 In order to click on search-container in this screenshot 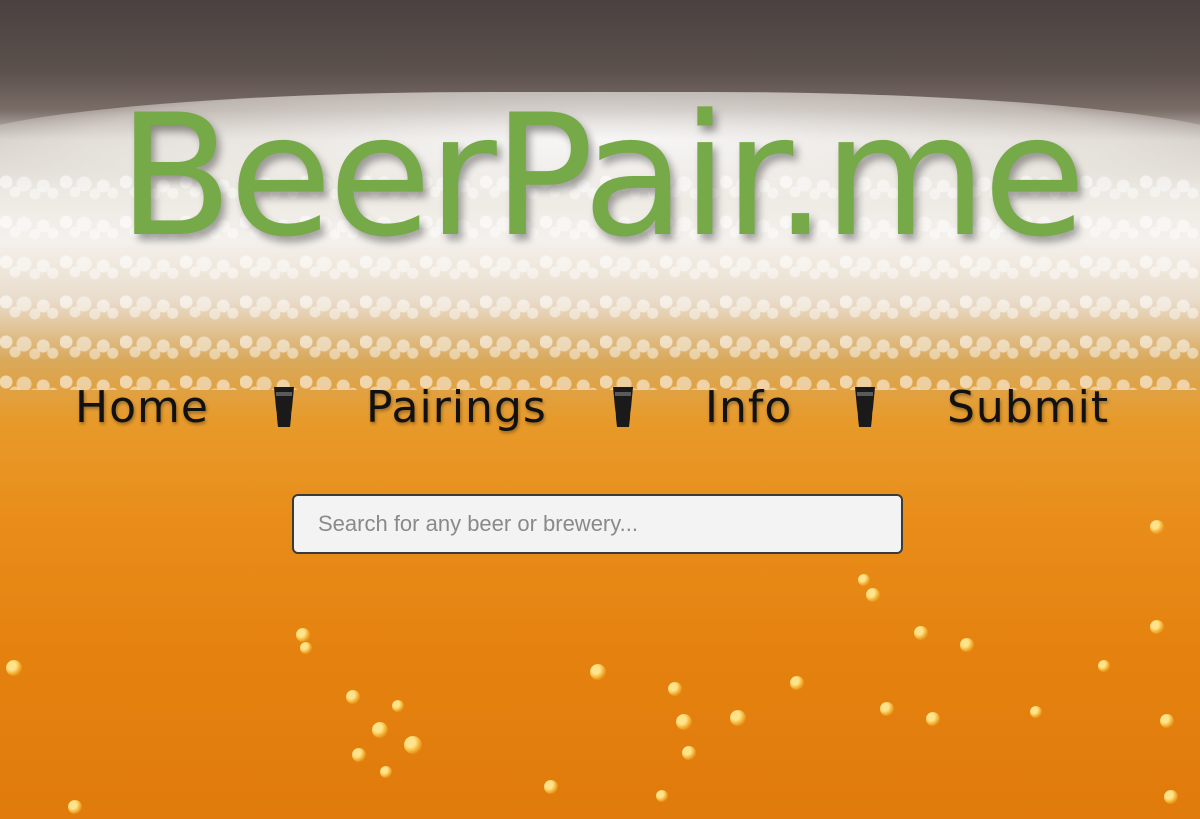, I will do `click(597, 524)`.